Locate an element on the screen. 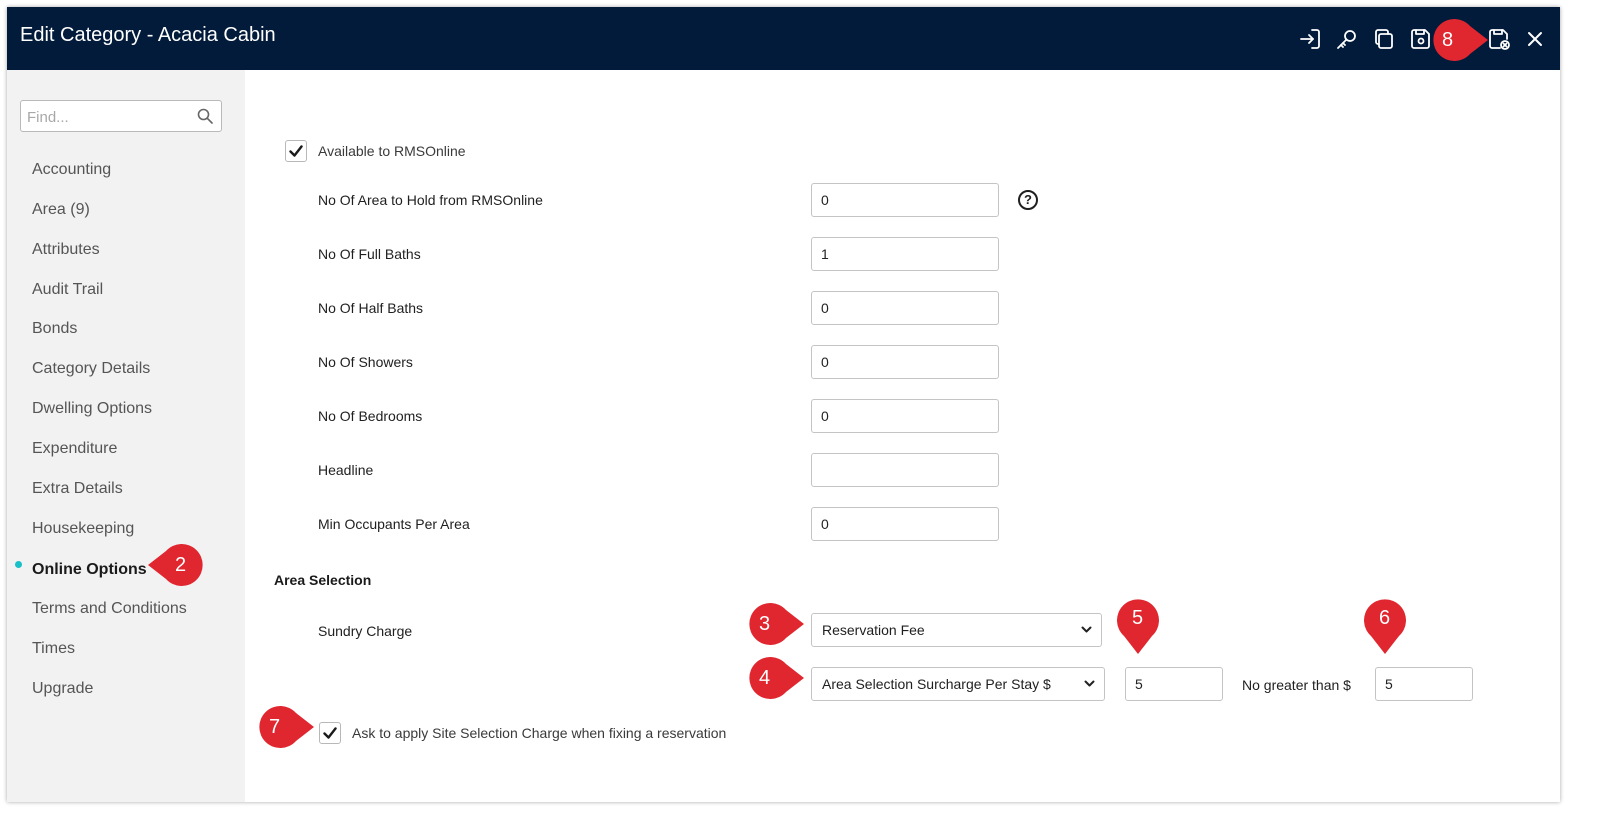 The image size is (1603, 827). sidebar-item-upgrade: Upgrade is located at coordinates (62, 689).